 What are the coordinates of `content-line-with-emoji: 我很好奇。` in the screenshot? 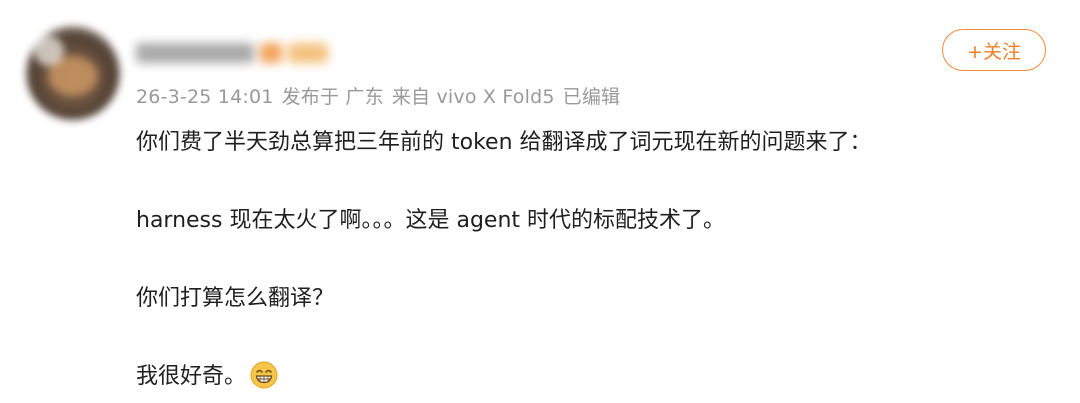 It's located at (586, 377).